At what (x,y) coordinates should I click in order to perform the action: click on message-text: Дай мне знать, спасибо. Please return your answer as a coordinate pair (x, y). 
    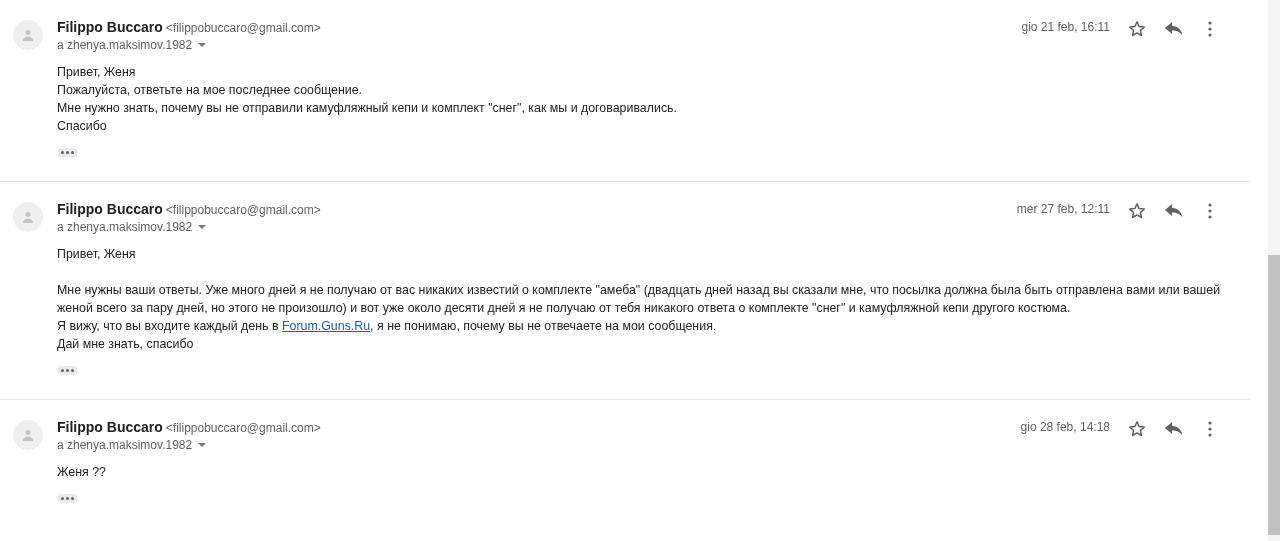
    Looking at the image, I should click on (126, 344).